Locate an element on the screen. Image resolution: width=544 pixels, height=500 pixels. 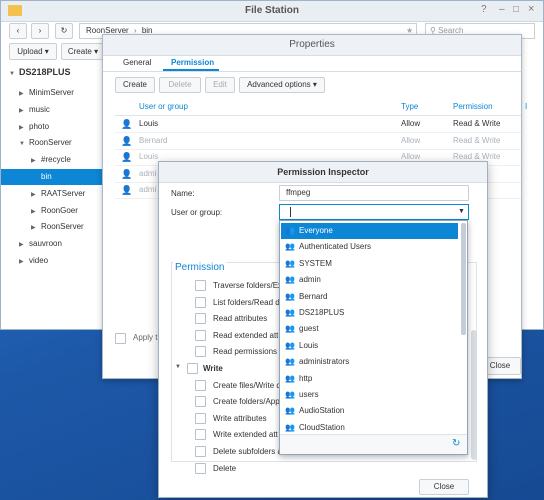
file-station-titlebar: File Station ? – □ × is located at coordinates (272, 11).